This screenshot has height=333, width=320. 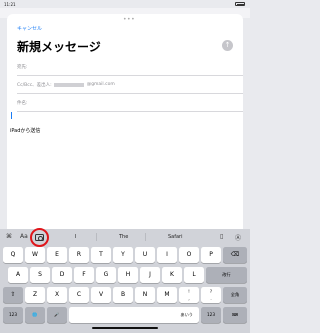 What do you see at coordinates (226, 275) in the screenshot?
I see `return-key: 改行` at bounding box center [226, 275].